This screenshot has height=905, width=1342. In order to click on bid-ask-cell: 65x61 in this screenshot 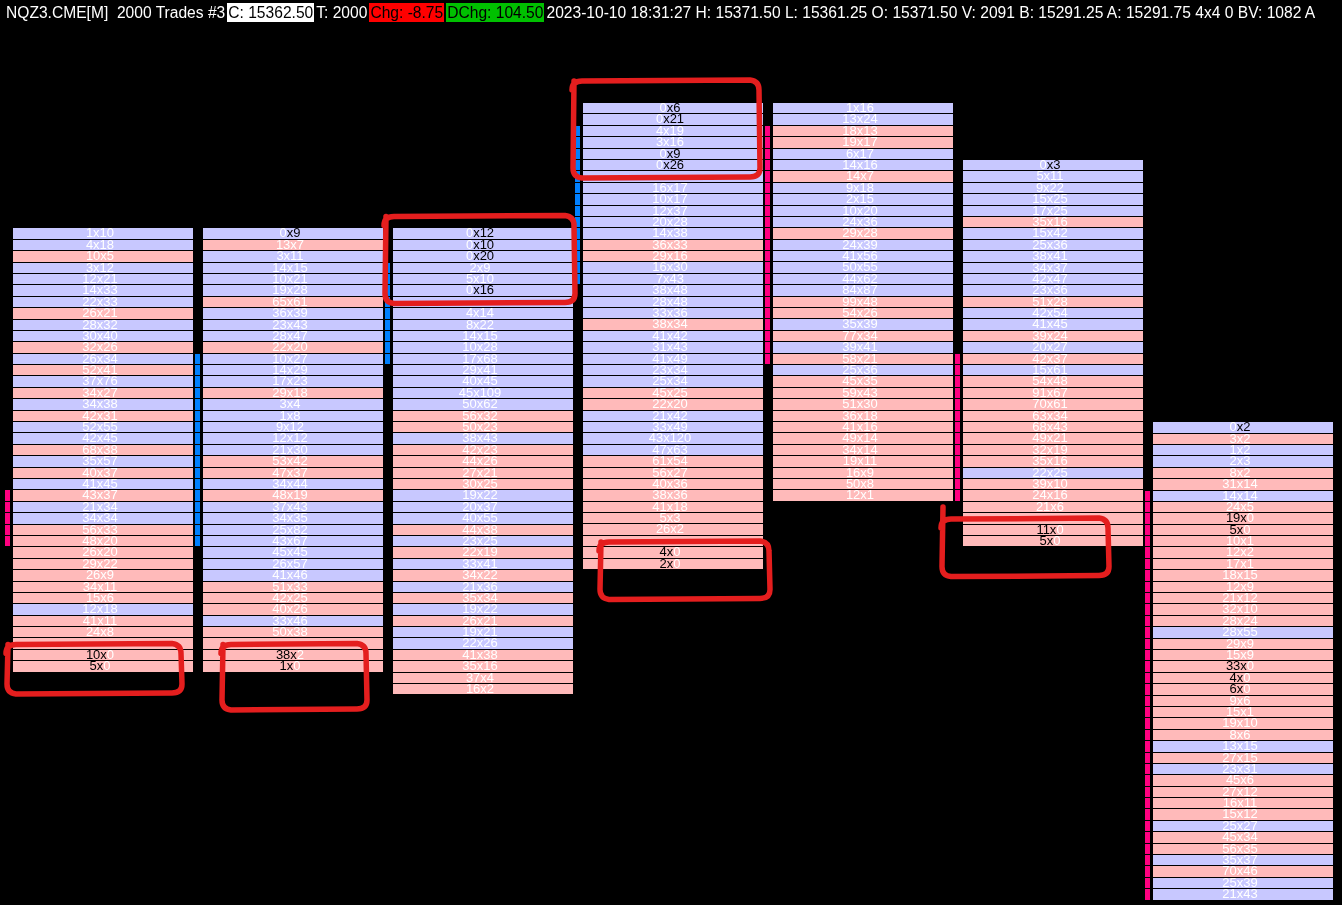, I will do `click(293, 302)`.